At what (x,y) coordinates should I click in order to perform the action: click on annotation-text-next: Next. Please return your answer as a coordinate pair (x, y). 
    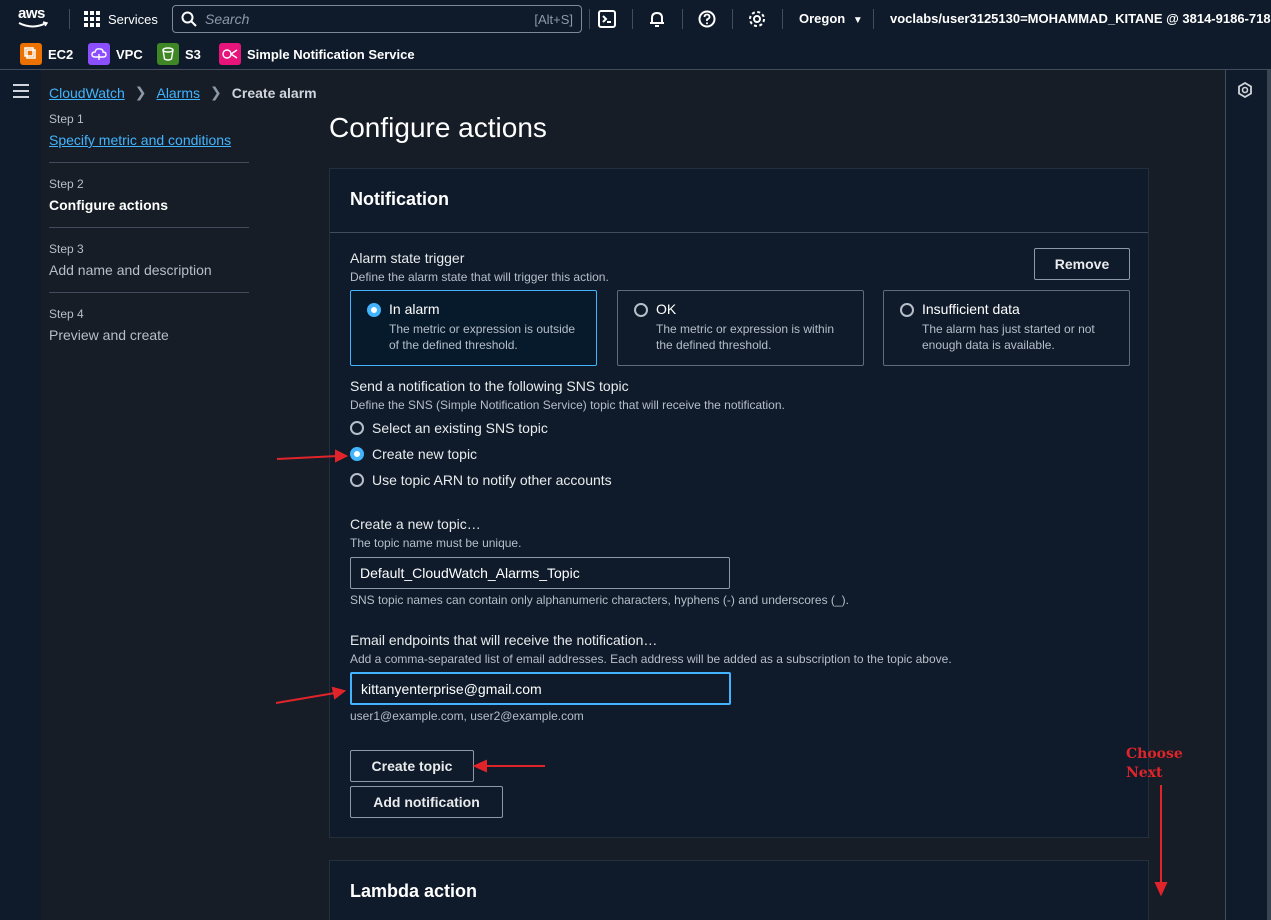
    Looking at the image, I should click on (1144, 773).